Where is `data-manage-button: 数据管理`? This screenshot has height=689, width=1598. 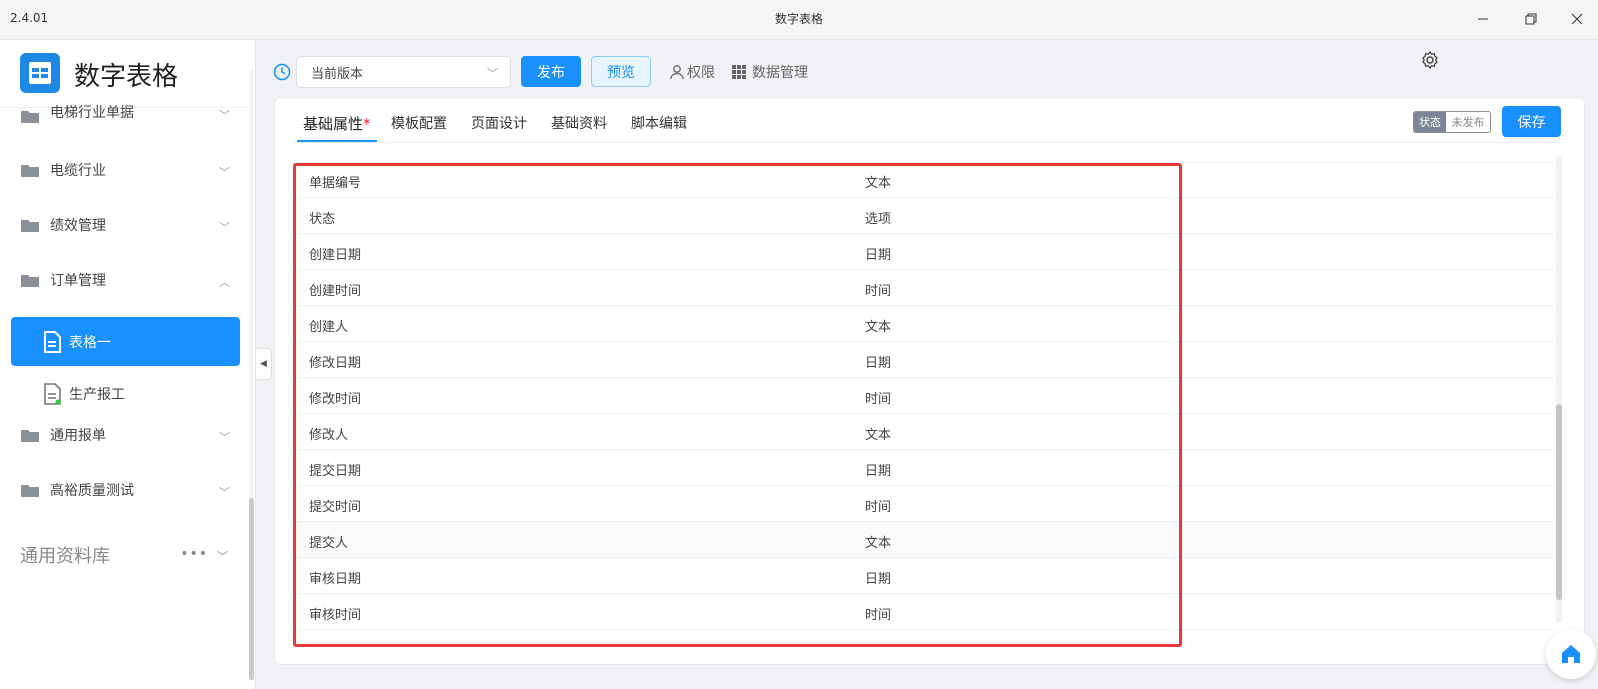
data-manage-button: 数据管理 is located at coordinates (769, 72).